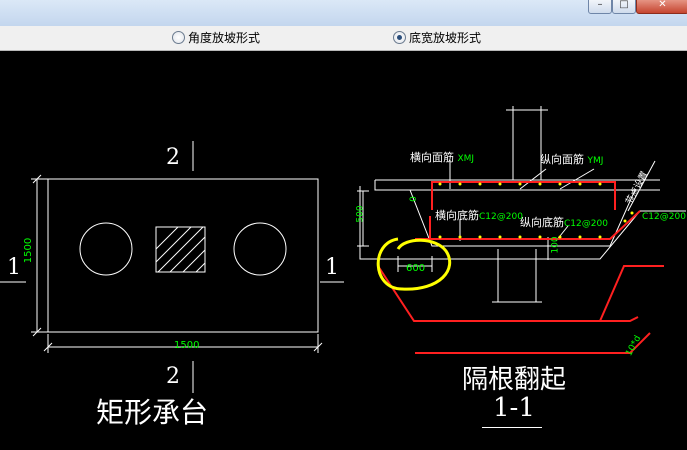 The width and height of the screenshot is (687, 450). What do you see at coordinates (555, 245) in the screenshot?
I see `dim-100-text: 100` at bounding box center [555, 245].